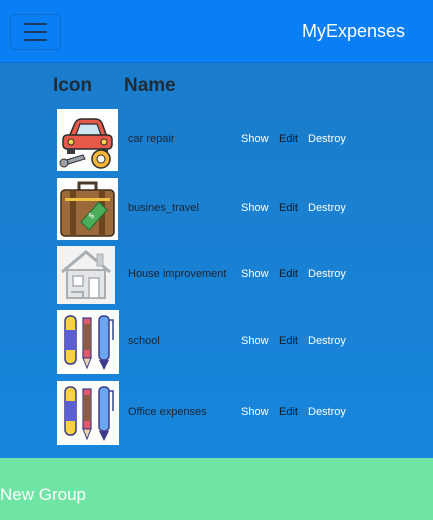 The height and width of the screenshot is (520, 433). Describe the element at coordinates (177, 274) in the screenshot. I see `row-name: House improvement` at that location.